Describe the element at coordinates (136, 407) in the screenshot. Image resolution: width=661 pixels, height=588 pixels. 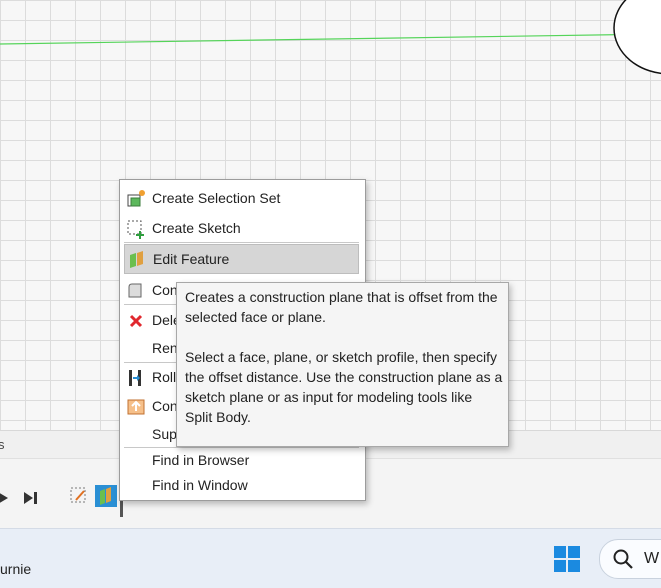
I see `compute-icon` at that location.